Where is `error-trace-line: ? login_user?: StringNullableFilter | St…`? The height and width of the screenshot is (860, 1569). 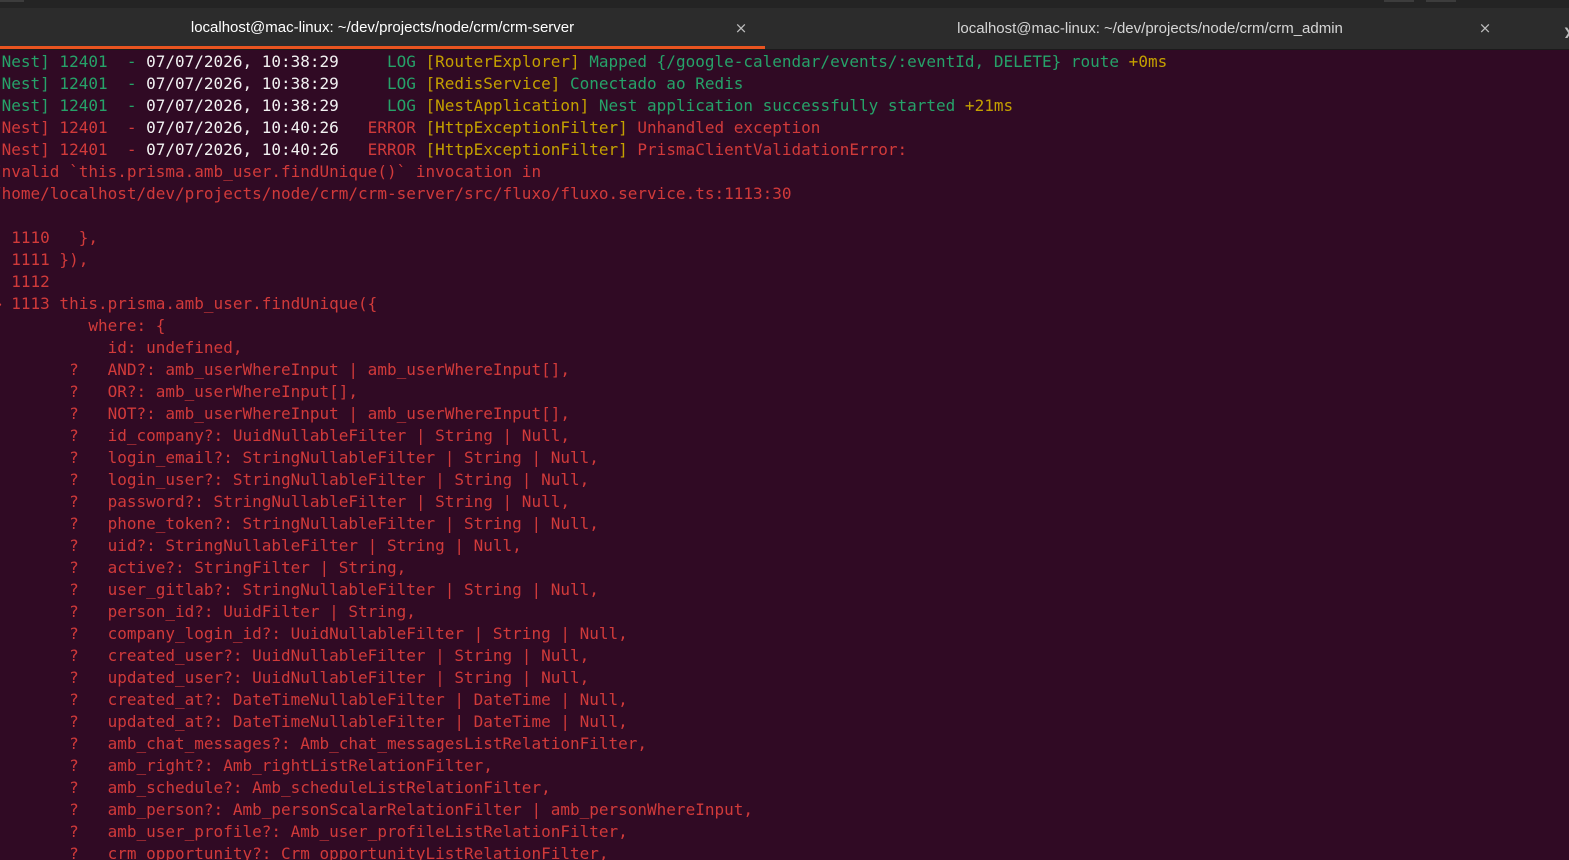 error-trace-line: ? login_user?: StringNullableFilter | St… is located at coordinates (295, 479).